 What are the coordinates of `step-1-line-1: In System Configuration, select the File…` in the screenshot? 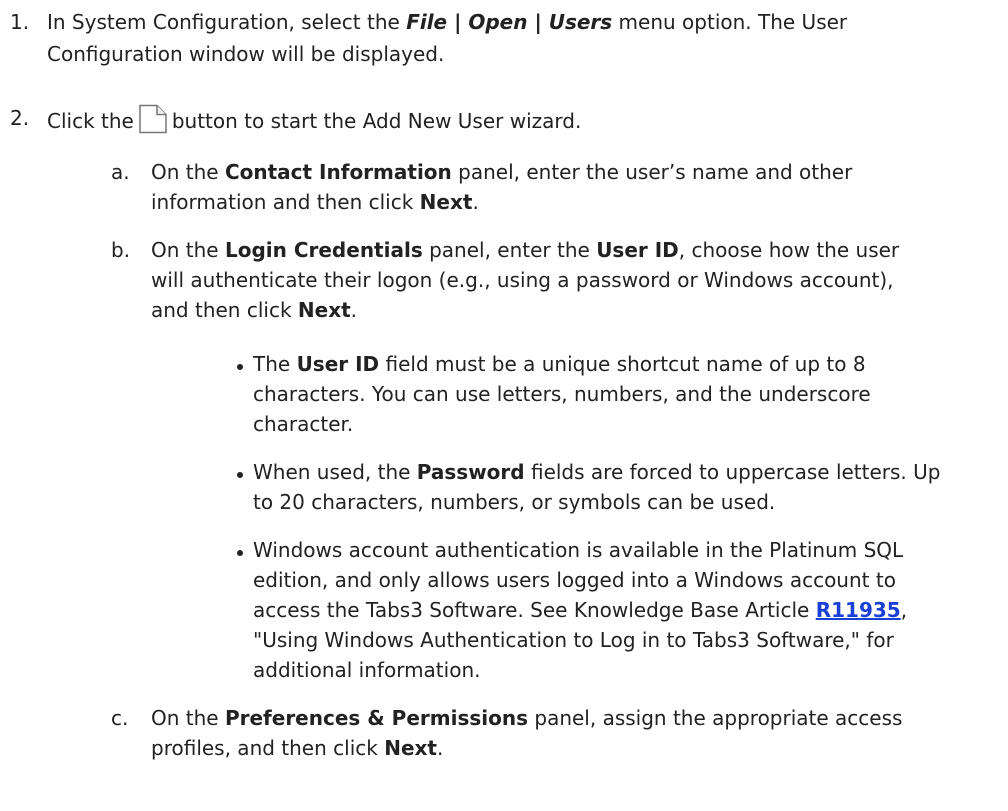 It's located at (447, 22).